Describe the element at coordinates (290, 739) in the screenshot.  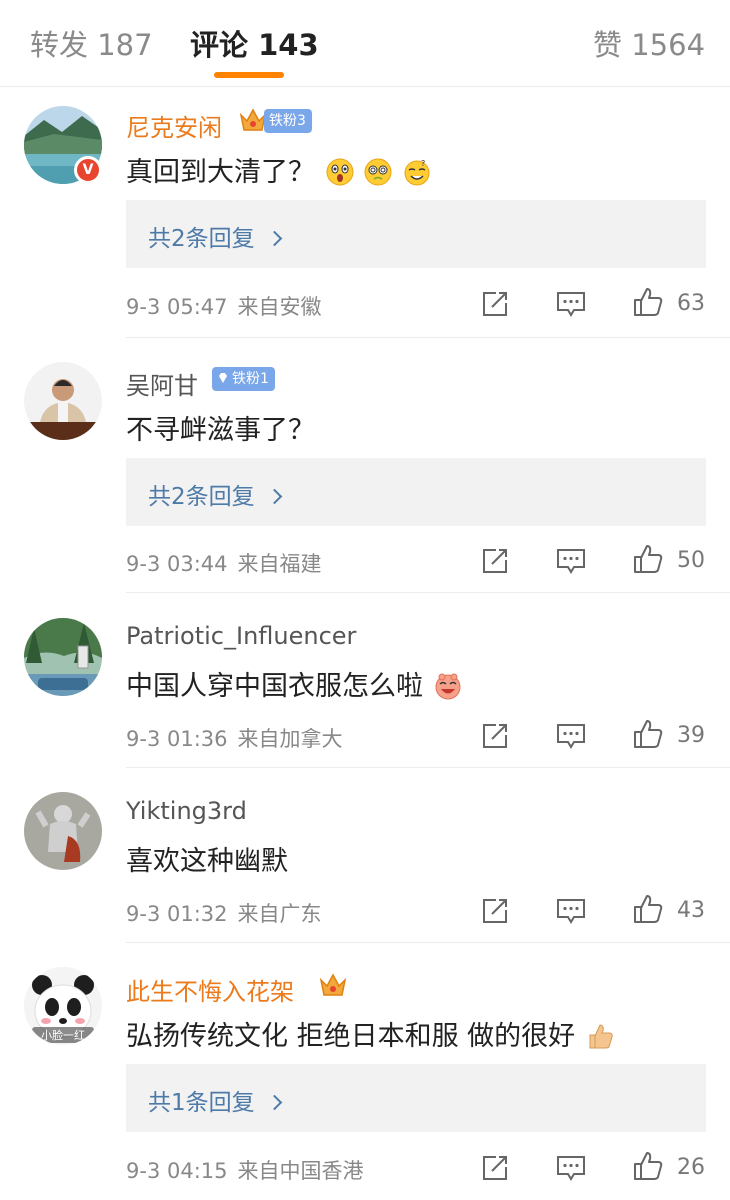
I see `comment-location: 来自加拿大` at that location.